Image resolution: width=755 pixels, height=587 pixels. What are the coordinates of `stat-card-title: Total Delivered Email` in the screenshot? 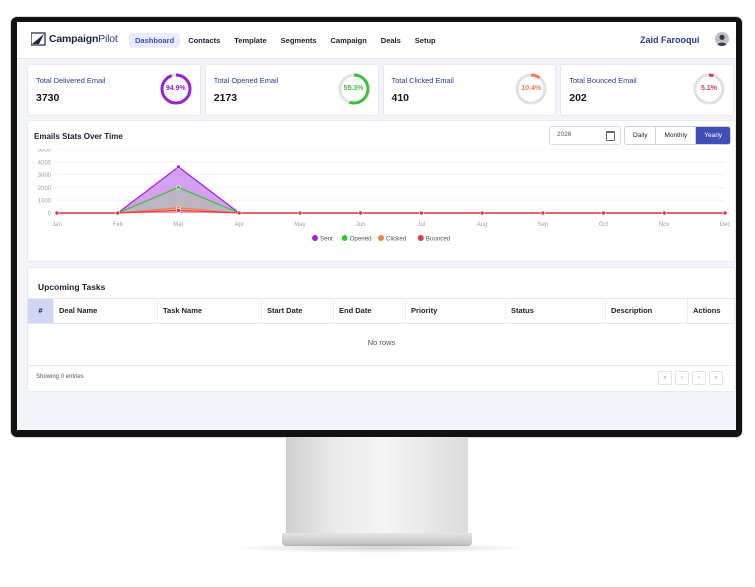 It's located at (71, 80).